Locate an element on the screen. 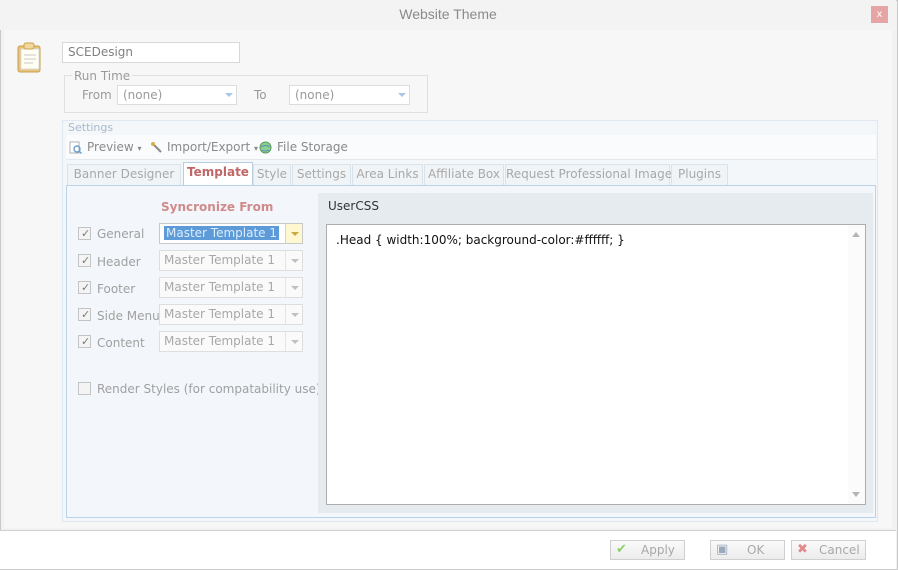  side-menu-template-value: Master Template 1 is located at coordinates (219, 314).